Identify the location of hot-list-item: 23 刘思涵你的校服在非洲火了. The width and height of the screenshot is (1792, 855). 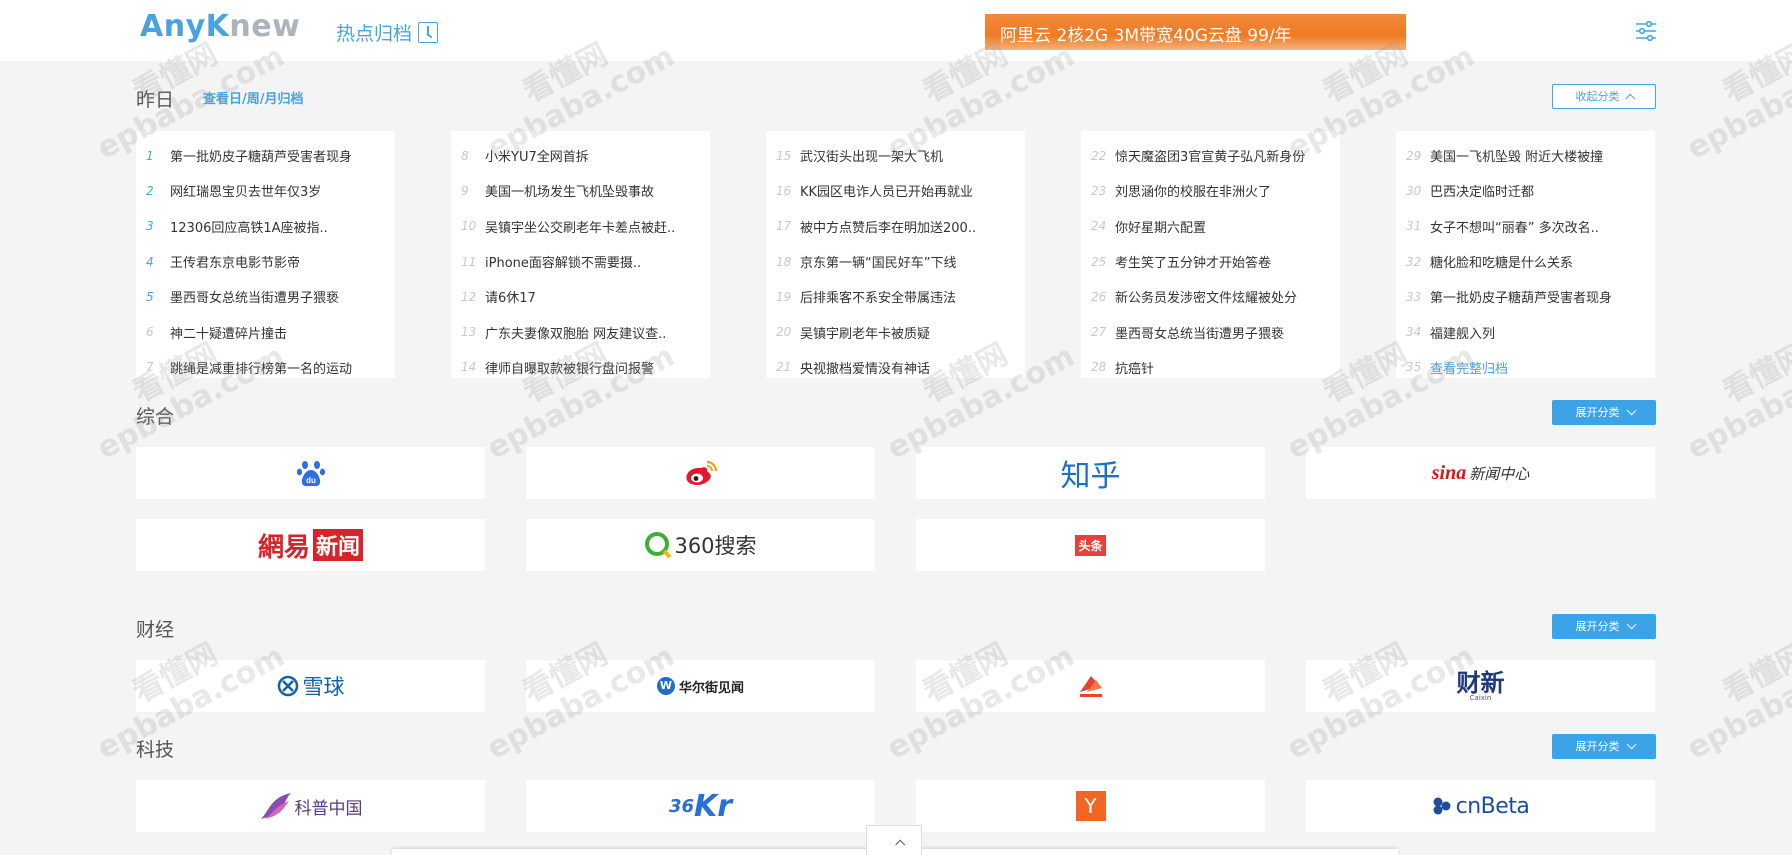
(1210, 190).